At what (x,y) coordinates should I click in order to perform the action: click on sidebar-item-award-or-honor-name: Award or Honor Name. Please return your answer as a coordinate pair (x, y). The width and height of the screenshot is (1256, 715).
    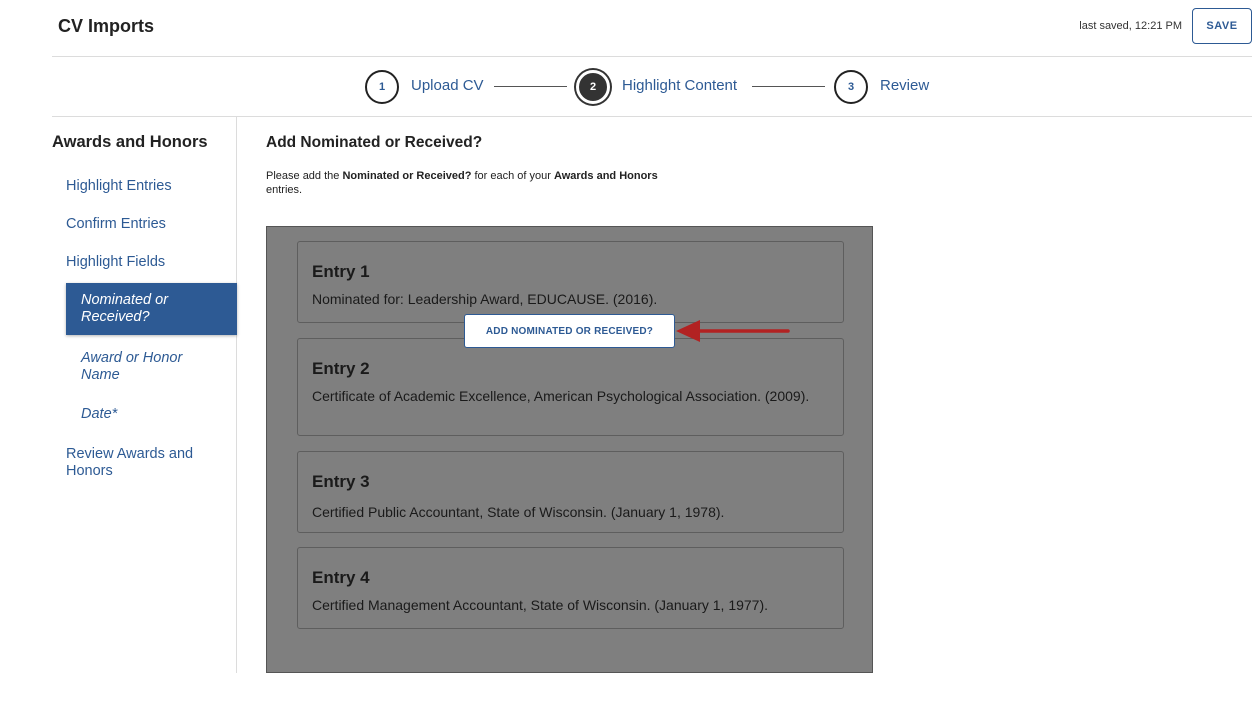
    Looking at the image, I should click on (151, 367).